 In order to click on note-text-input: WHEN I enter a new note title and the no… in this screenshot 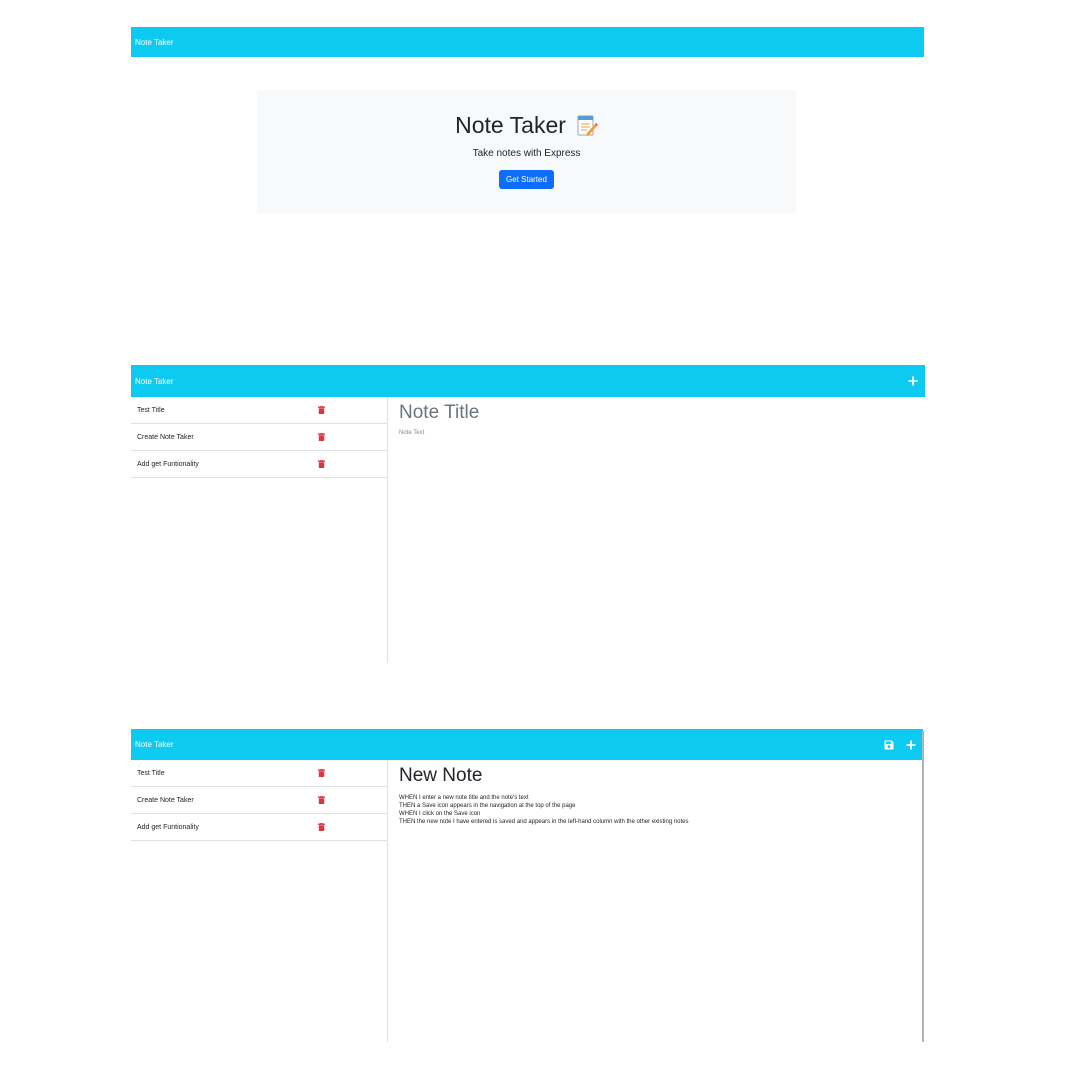, I will do `click(657, 810)`.